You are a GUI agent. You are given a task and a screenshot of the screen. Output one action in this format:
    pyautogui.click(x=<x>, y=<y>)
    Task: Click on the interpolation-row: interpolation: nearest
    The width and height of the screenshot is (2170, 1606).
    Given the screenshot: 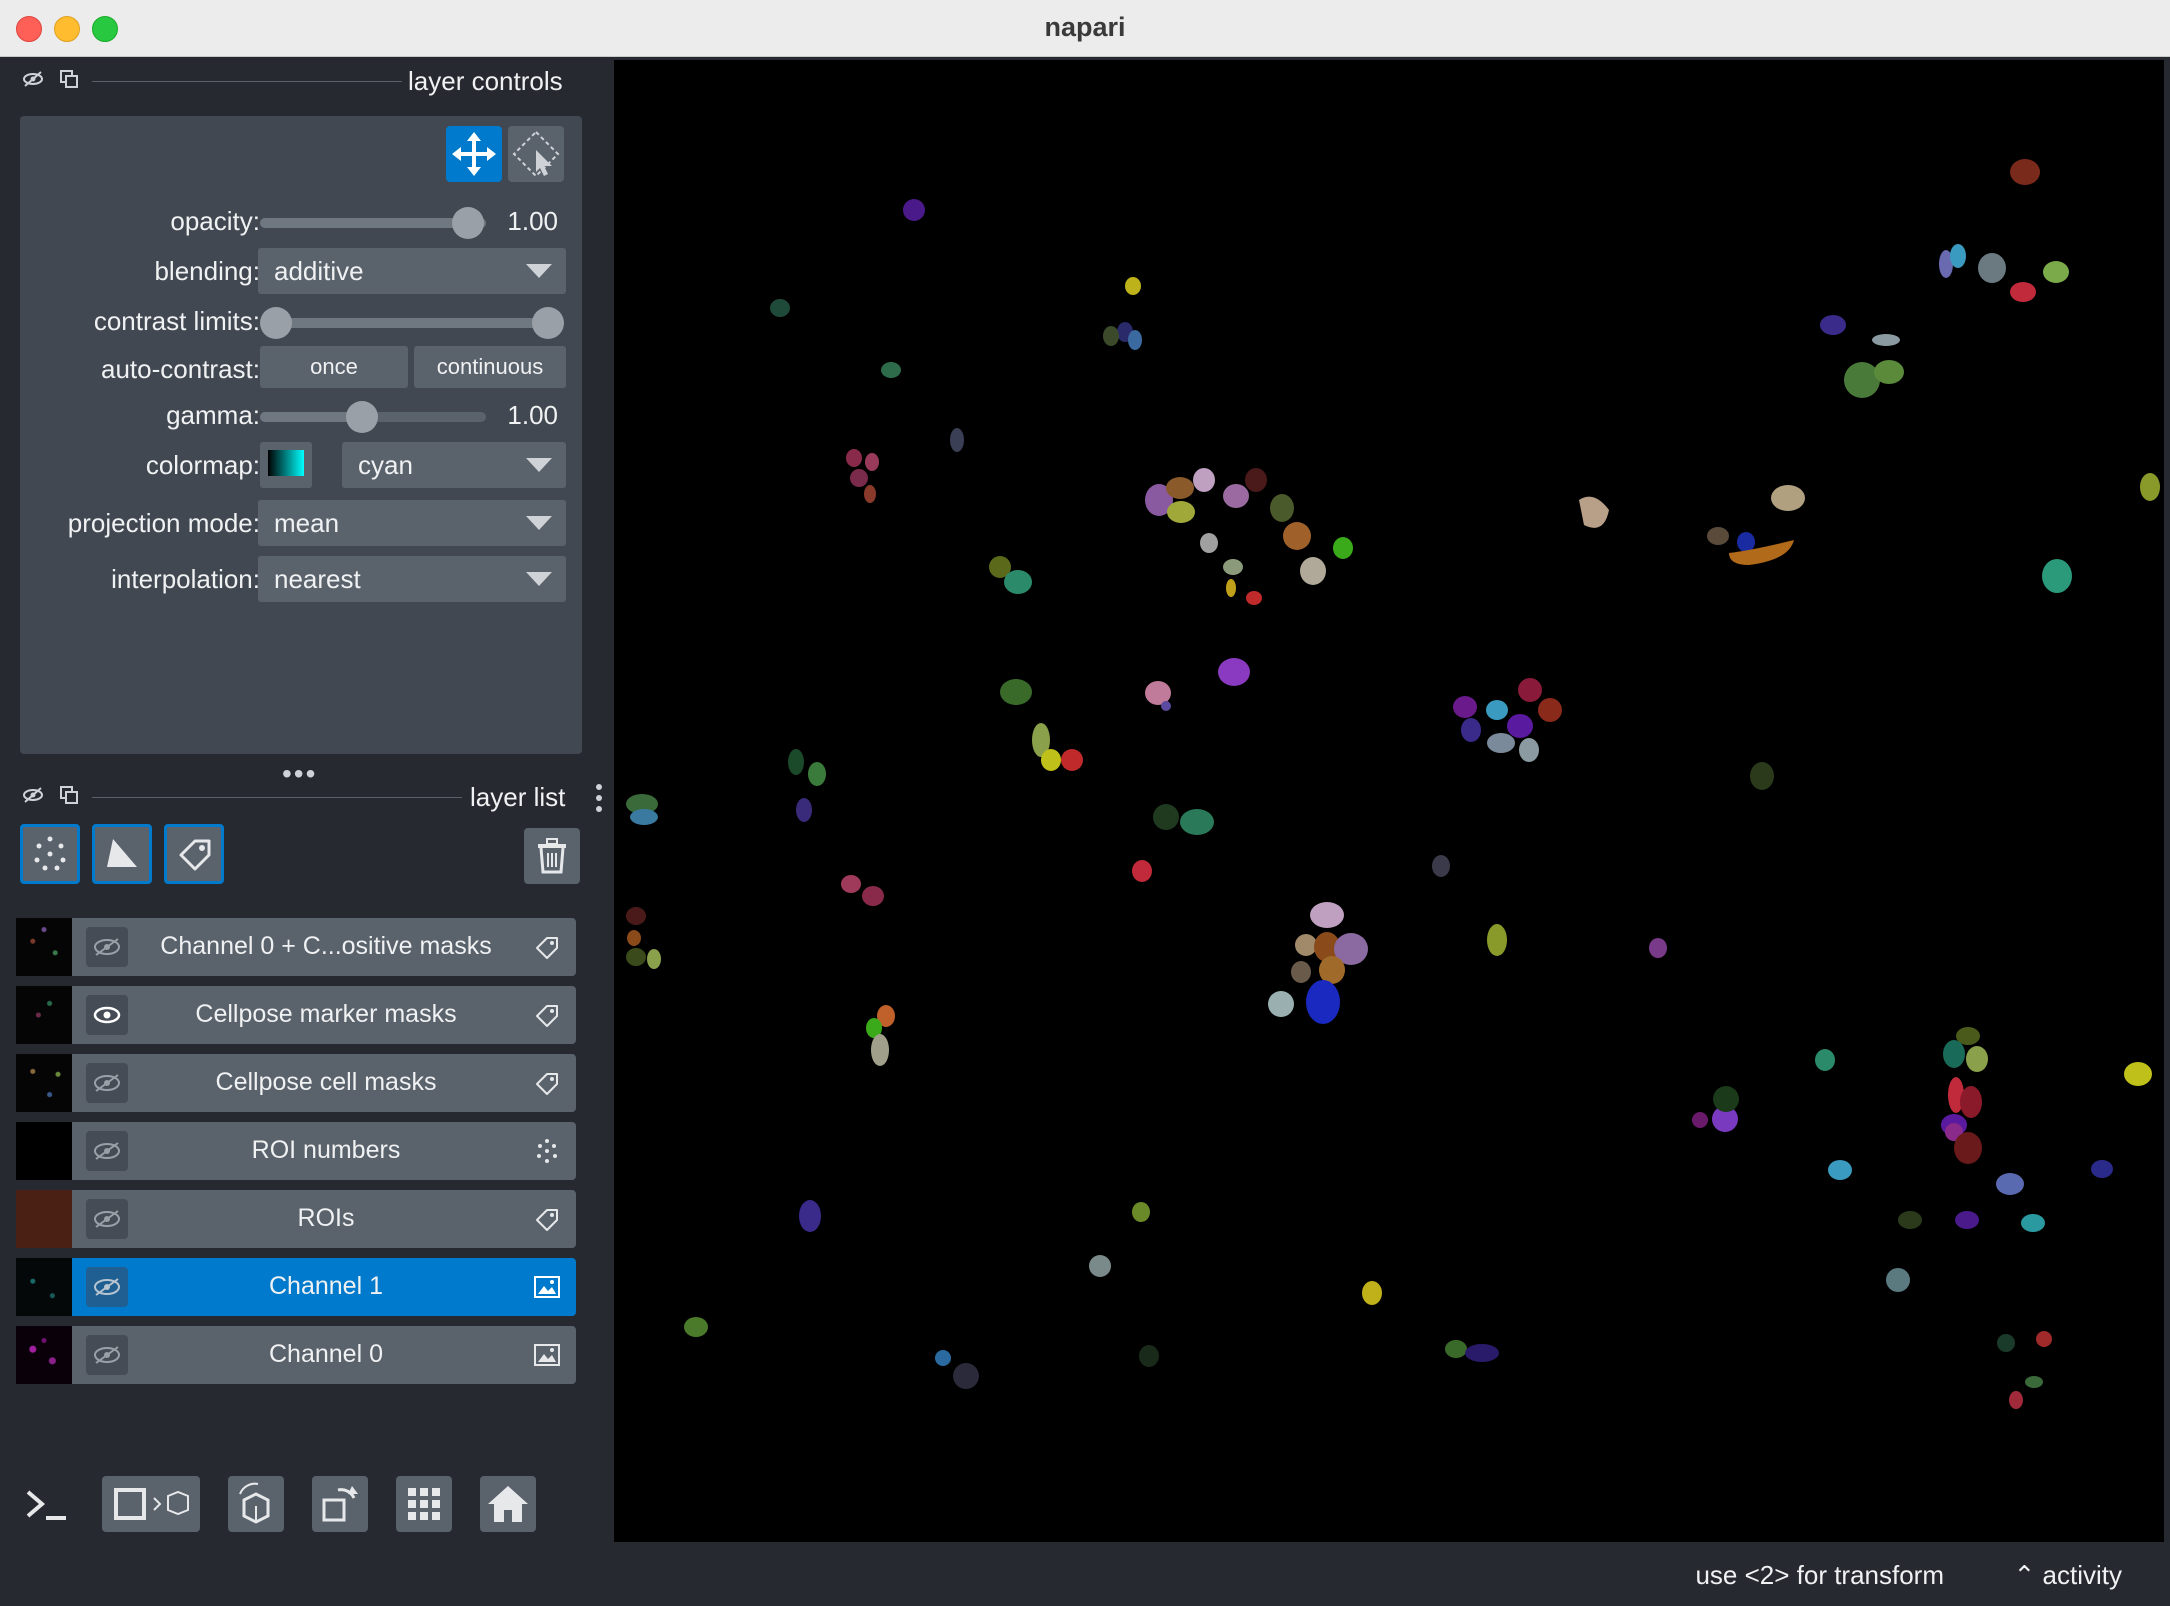 What is the action you would take?
    pyautogui.click(x=301, y=579)
    